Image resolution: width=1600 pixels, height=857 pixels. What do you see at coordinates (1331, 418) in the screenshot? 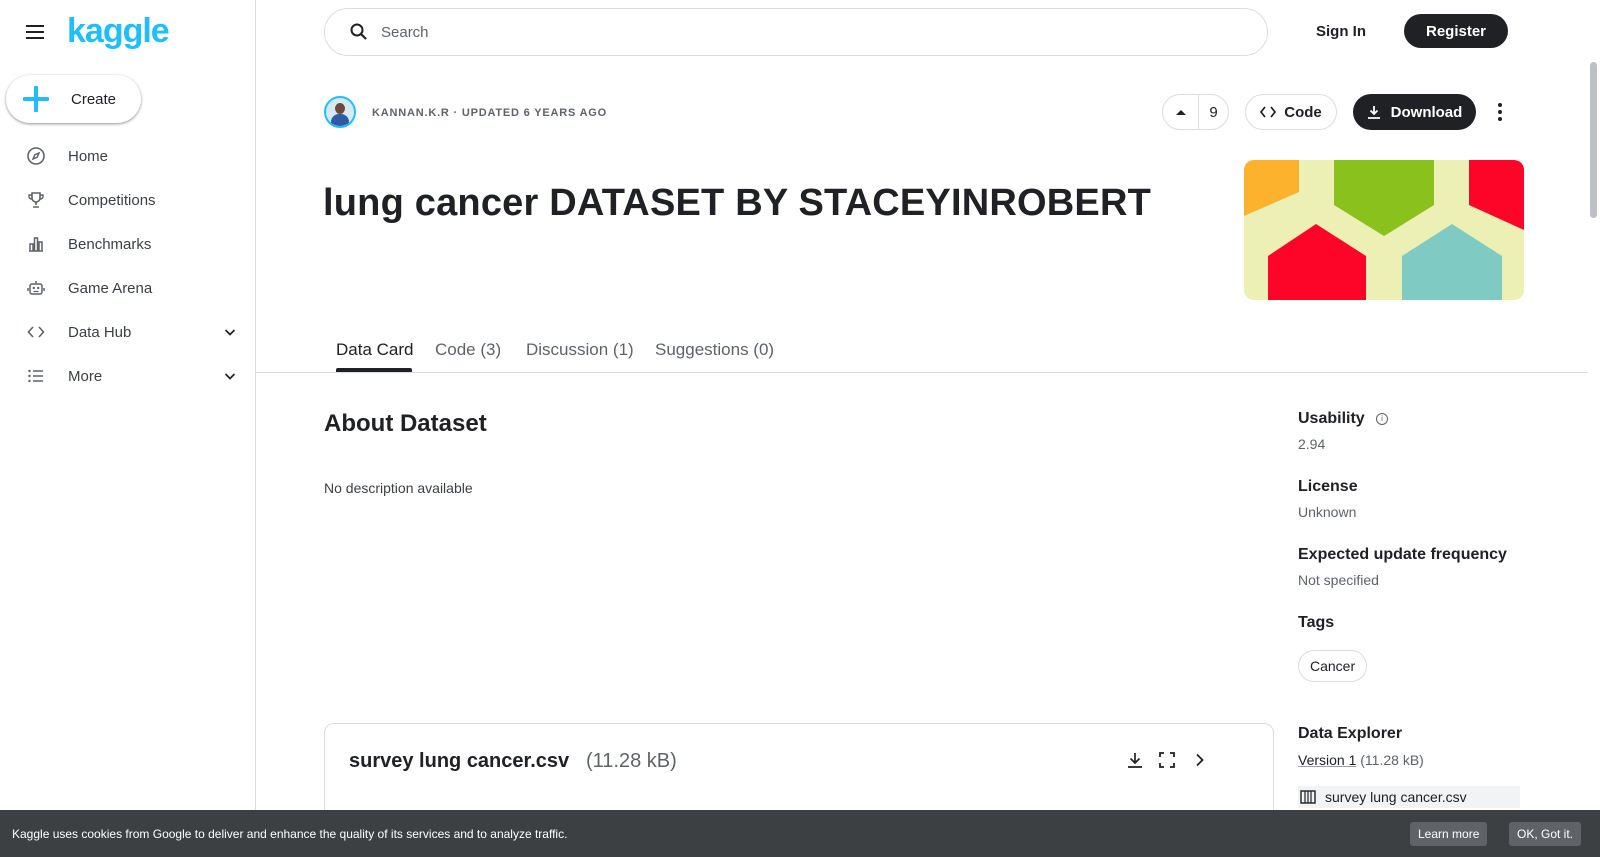
I see `usability-label: Usability` at bounding box center [1331, 418].